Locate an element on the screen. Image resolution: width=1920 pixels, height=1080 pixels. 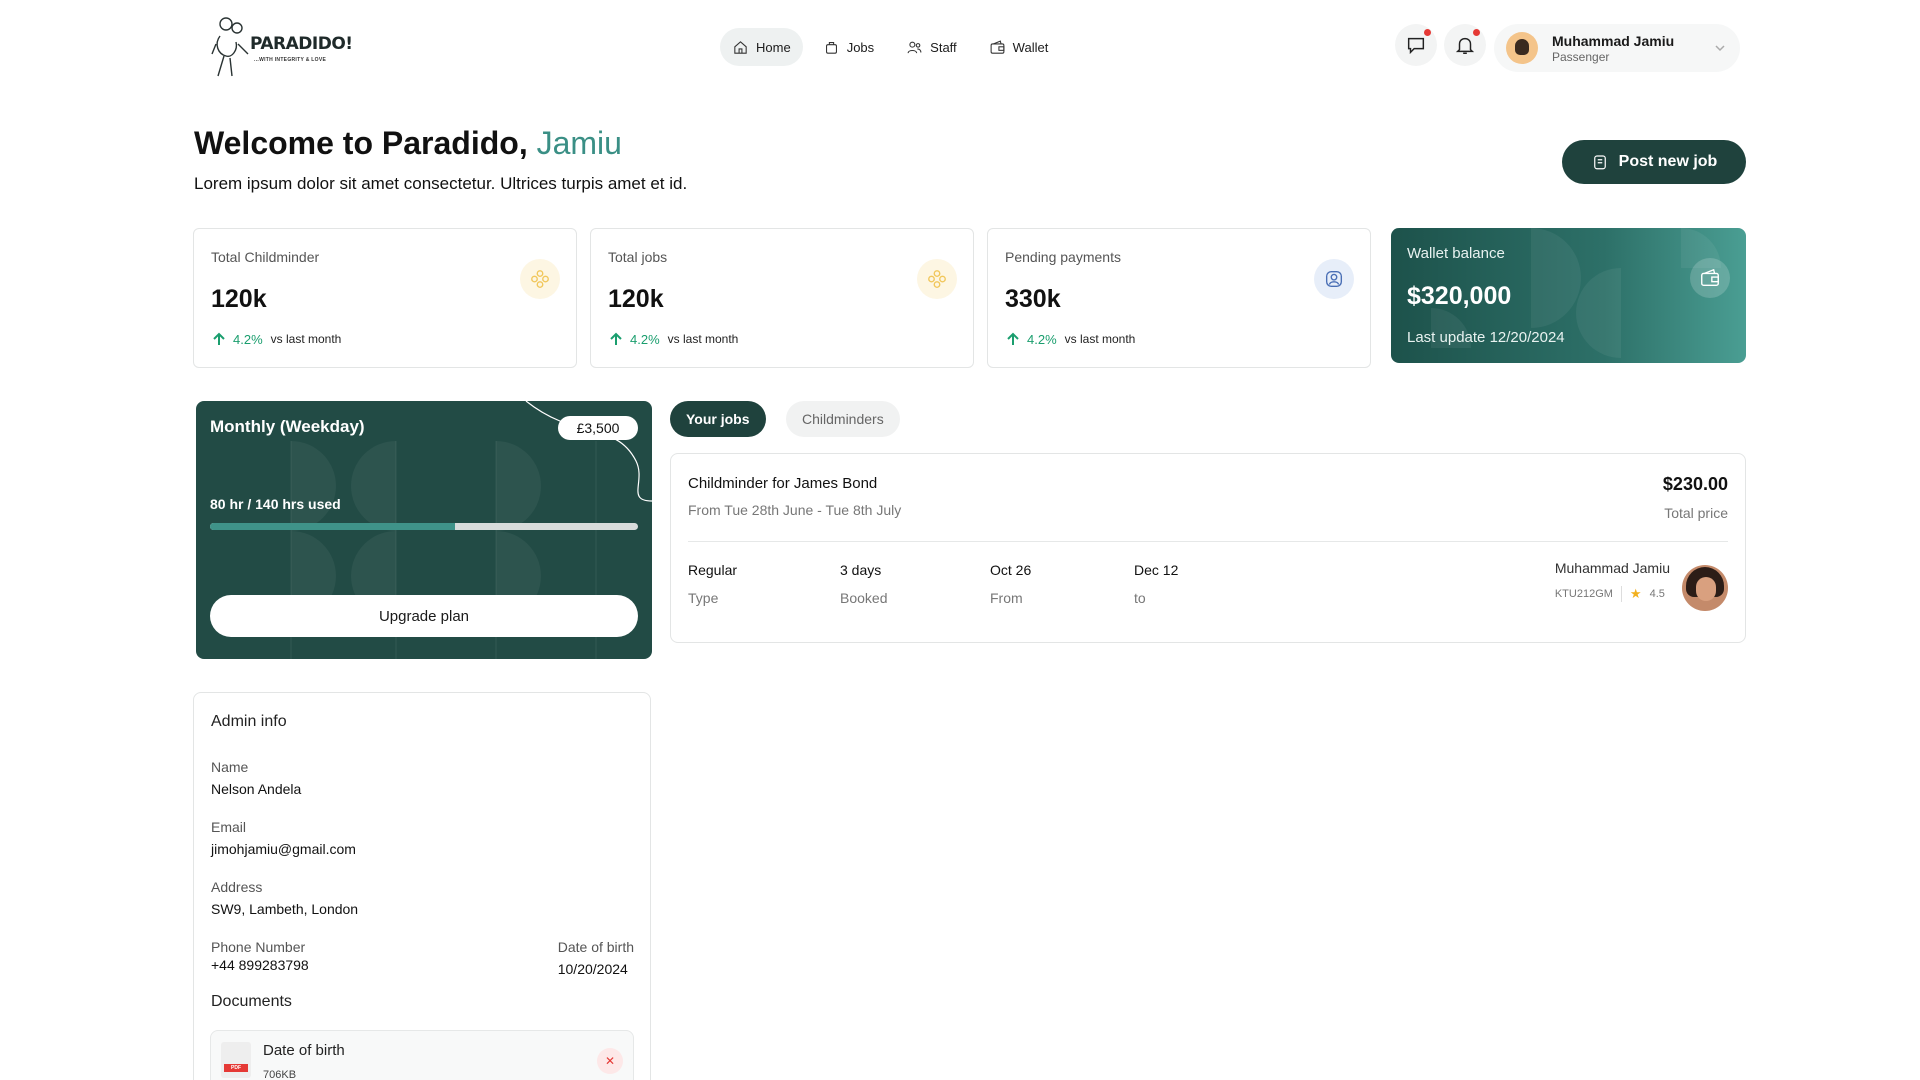
field-label: Email is located at coordinates (229, 827).